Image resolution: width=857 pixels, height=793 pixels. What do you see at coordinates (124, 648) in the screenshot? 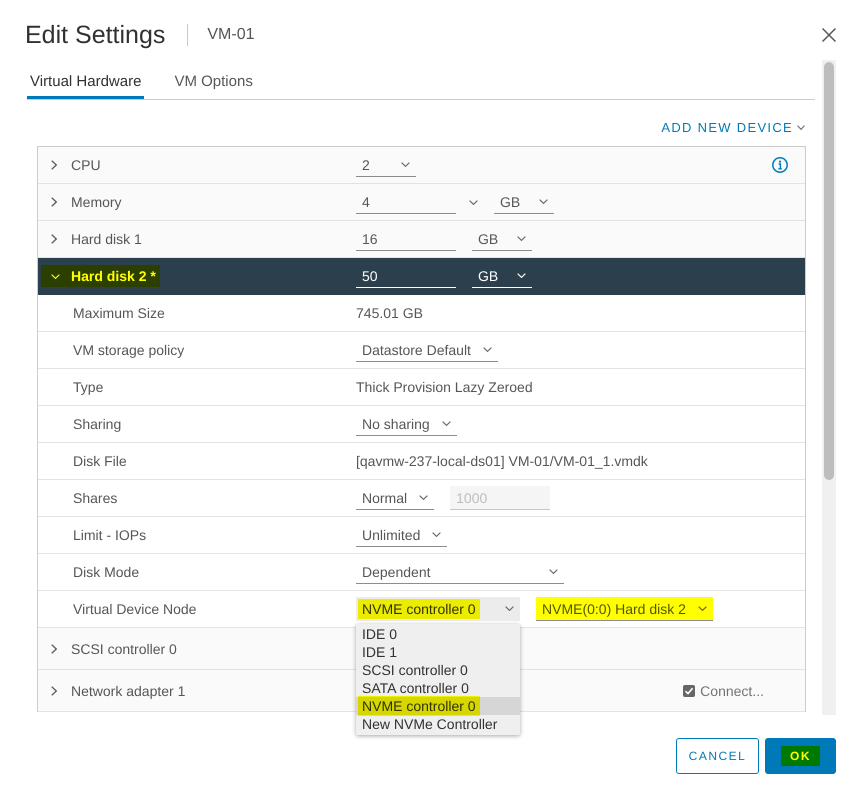
I see `device-label: SCSI controller 0` at bounding box center [124, 648].